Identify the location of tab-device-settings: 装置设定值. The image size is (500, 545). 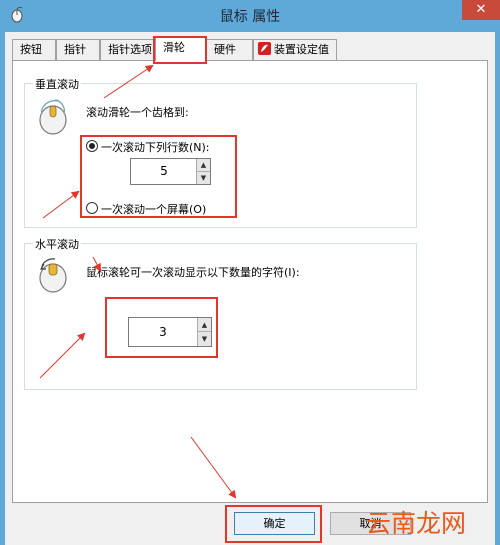
(295, 49).